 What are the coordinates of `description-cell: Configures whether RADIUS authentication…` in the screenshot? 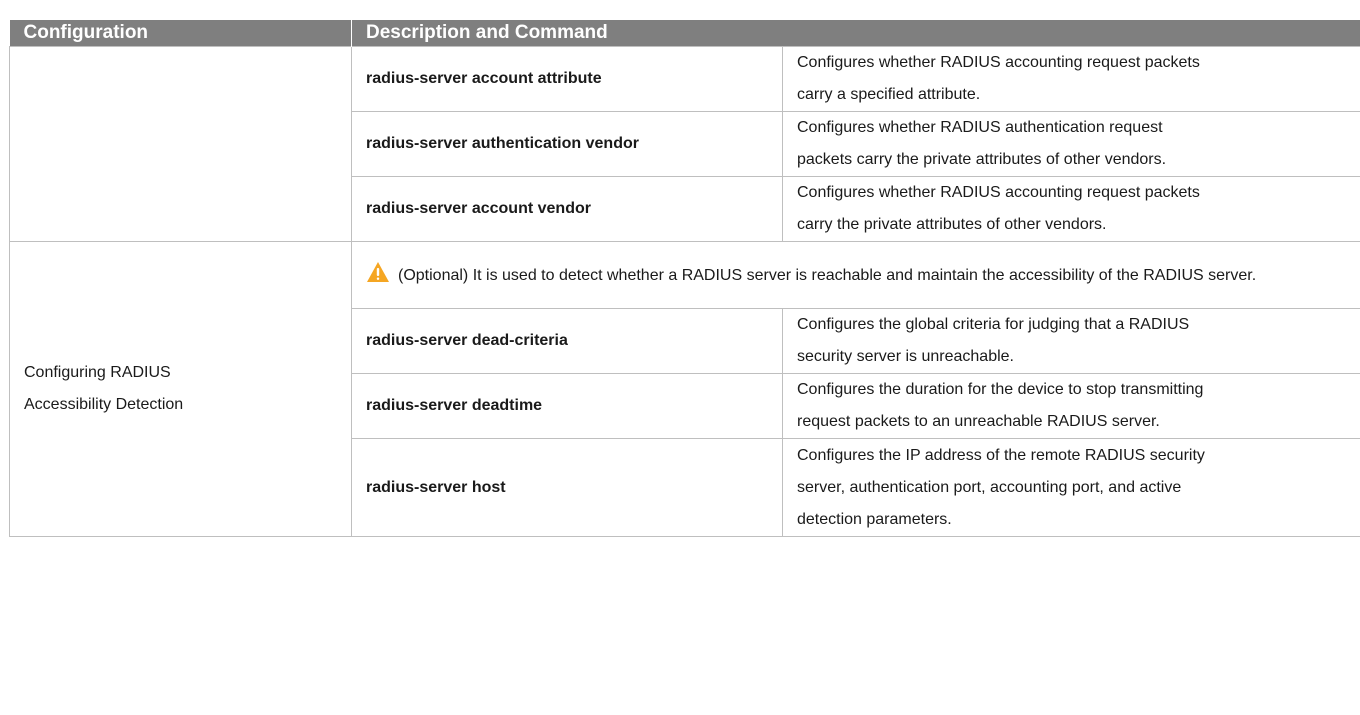 It's located at (1071, 144).